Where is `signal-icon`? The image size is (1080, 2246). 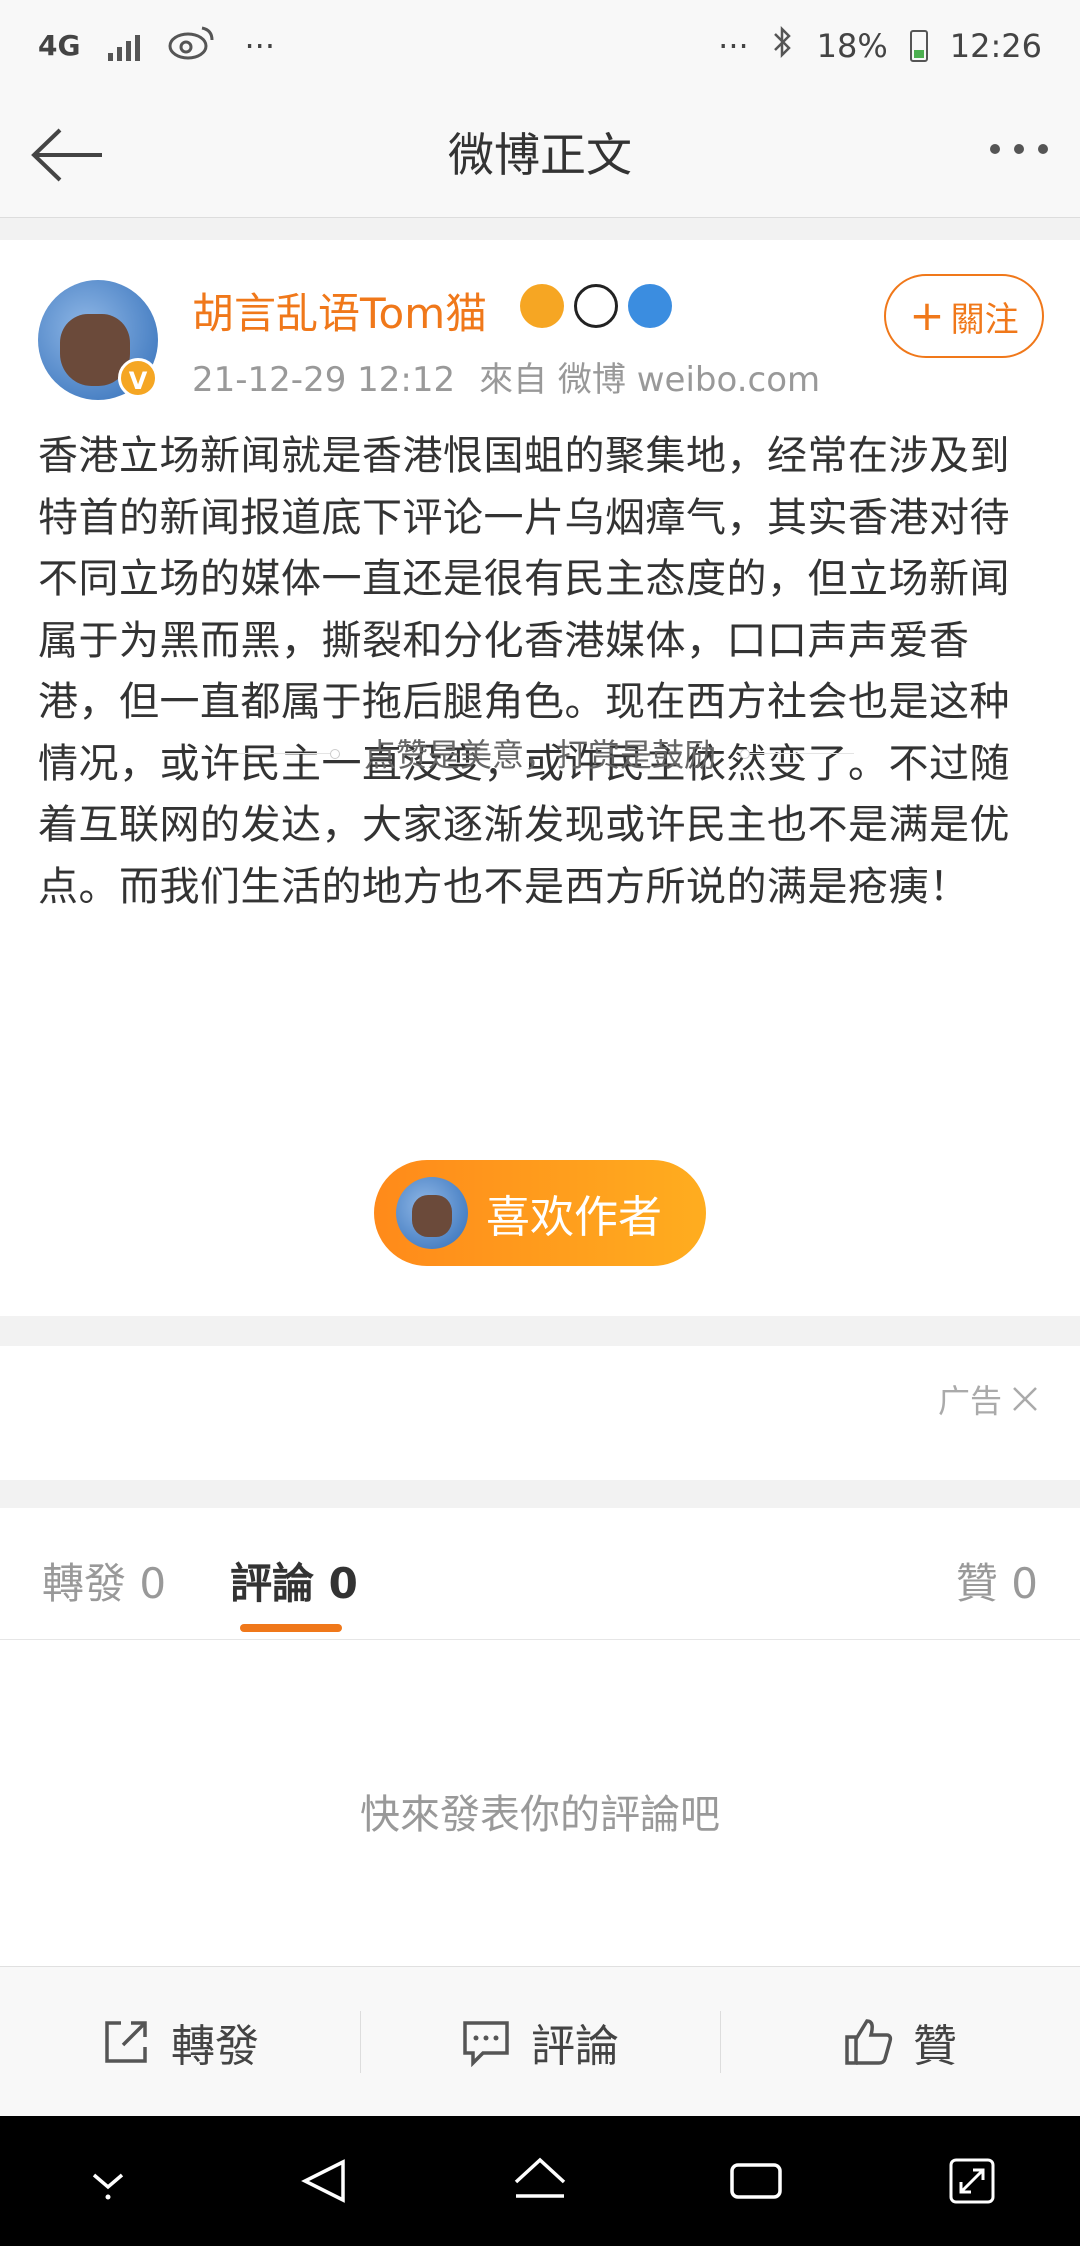 signal-icon is located at coordinates (124, 46).